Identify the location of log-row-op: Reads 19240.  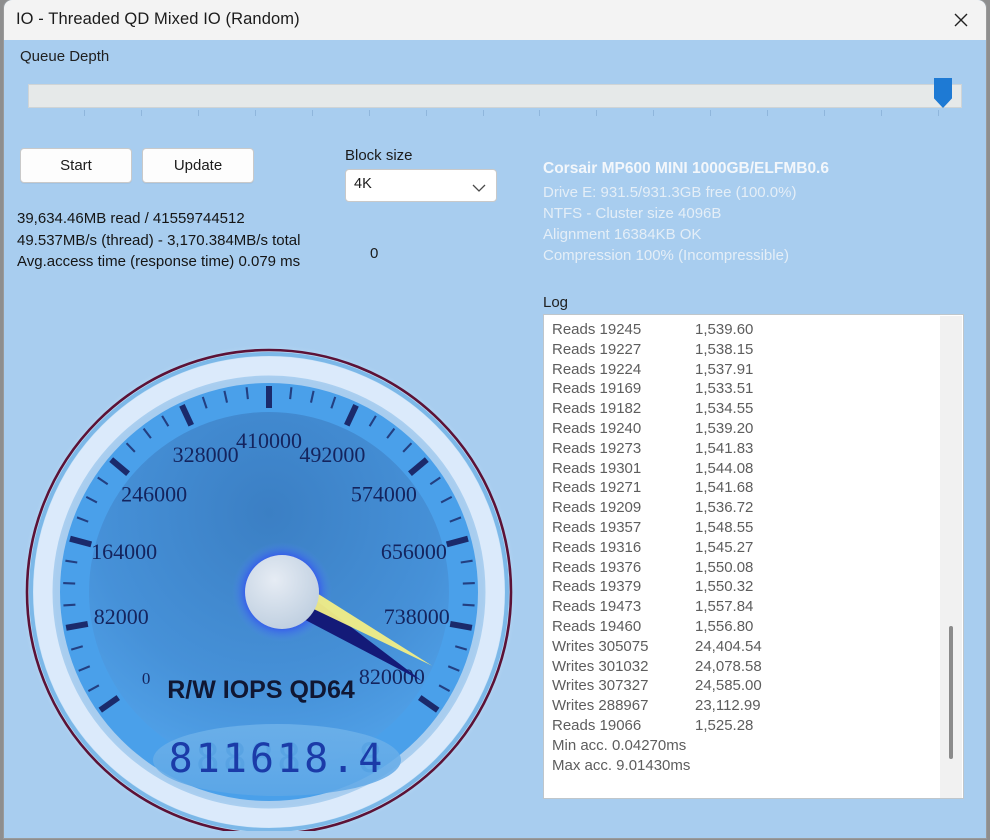
(597, 428).